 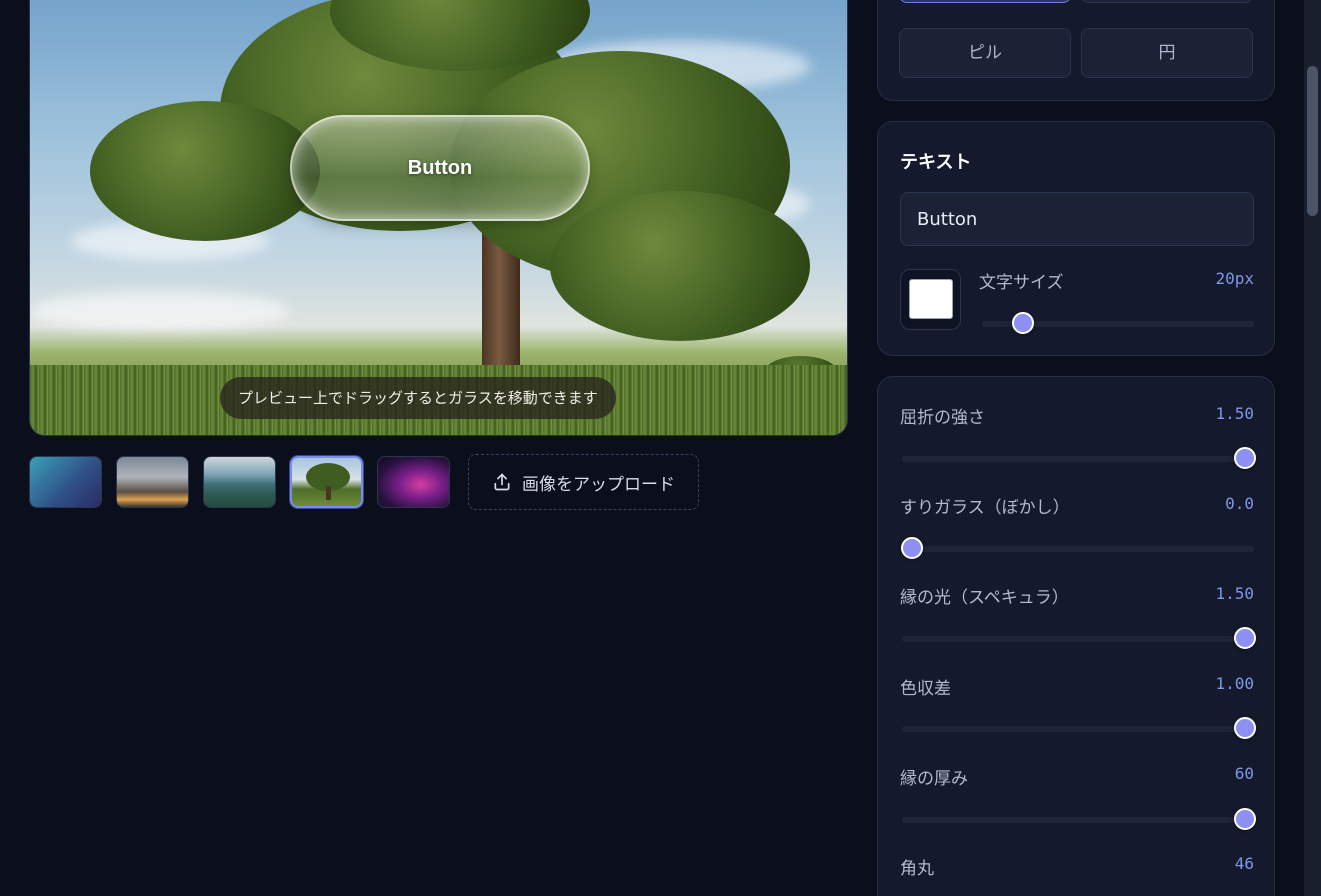 I want to click on button-text-input, so click(x=1077, y=219).